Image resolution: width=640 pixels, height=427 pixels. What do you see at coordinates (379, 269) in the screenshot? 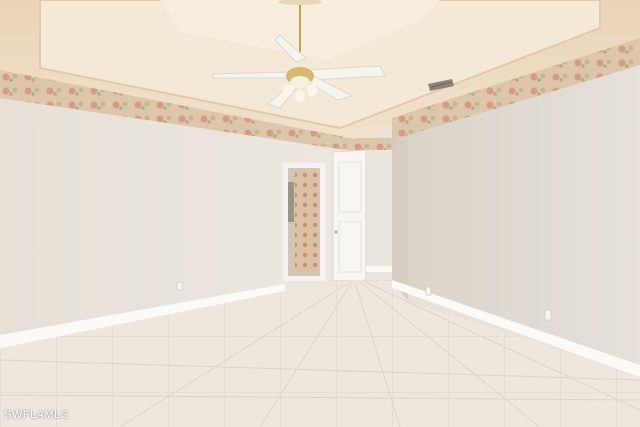
I see `baseboard-back` at bounding box center [379, 269].